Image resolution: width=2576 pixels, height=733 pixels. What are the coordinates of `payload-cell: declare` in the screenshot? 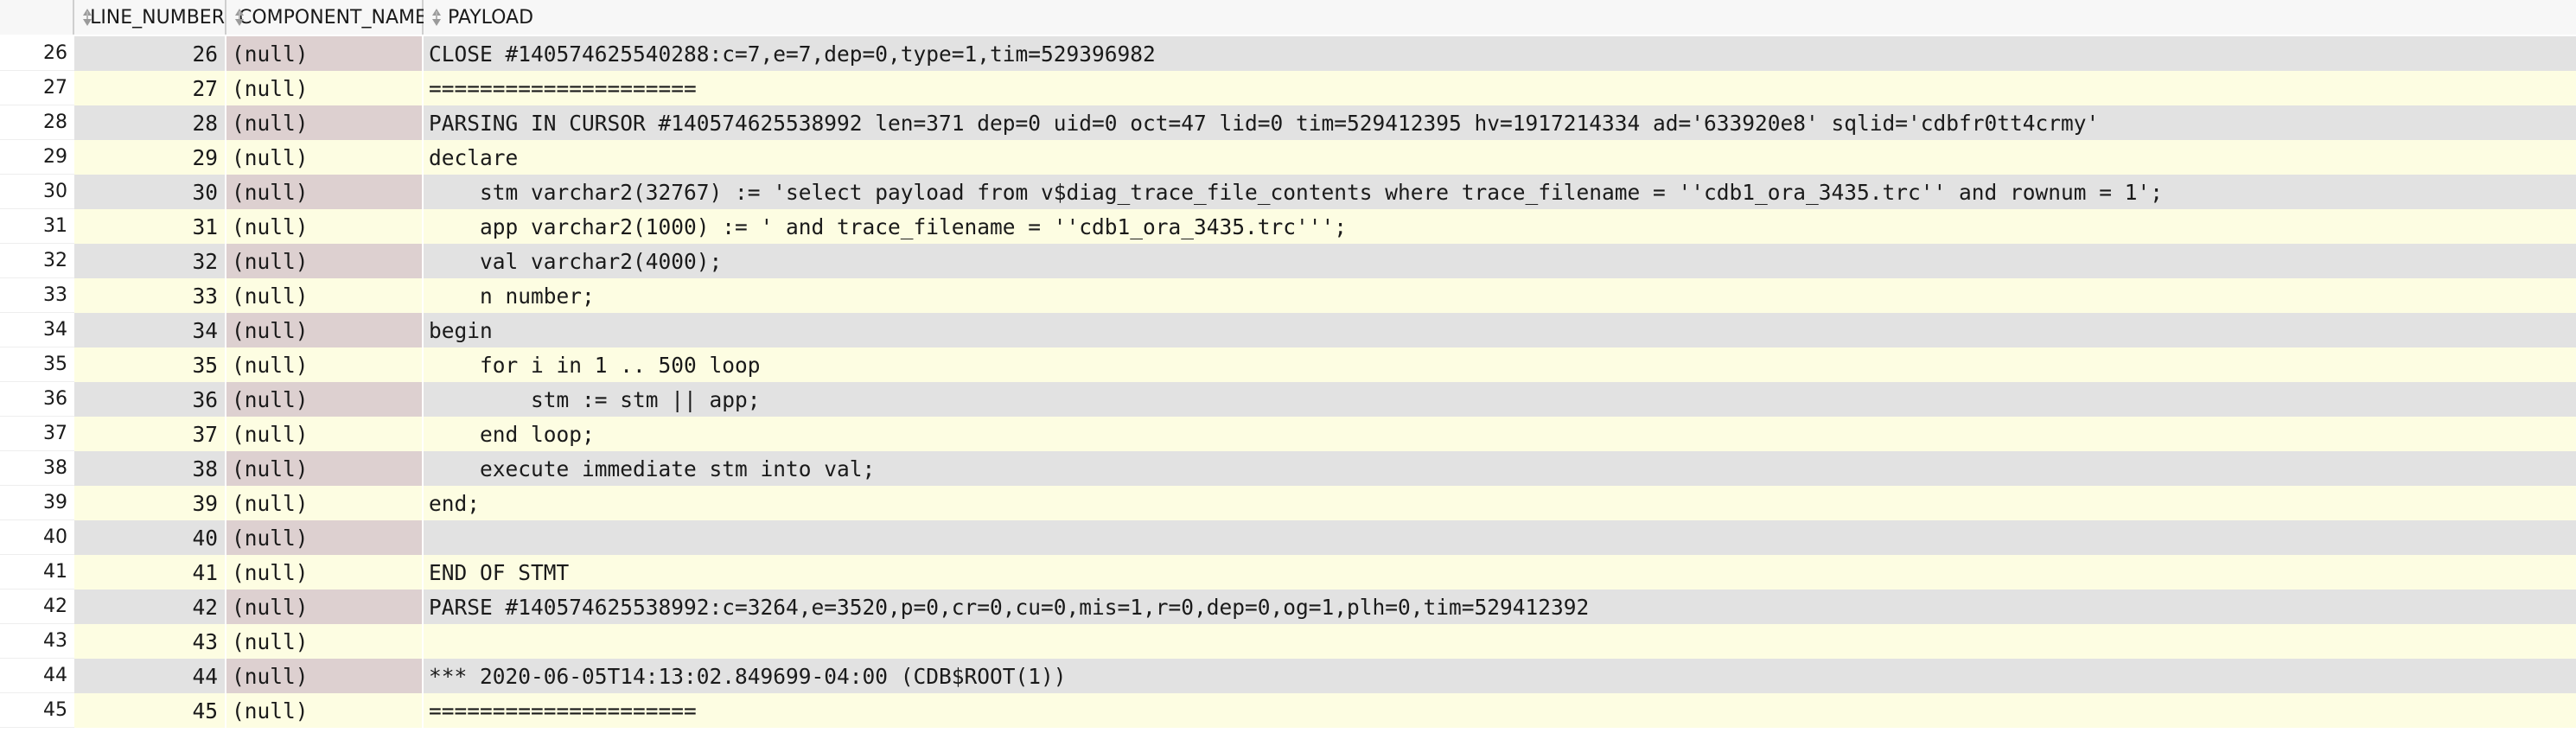 It's located at (1500, 157).